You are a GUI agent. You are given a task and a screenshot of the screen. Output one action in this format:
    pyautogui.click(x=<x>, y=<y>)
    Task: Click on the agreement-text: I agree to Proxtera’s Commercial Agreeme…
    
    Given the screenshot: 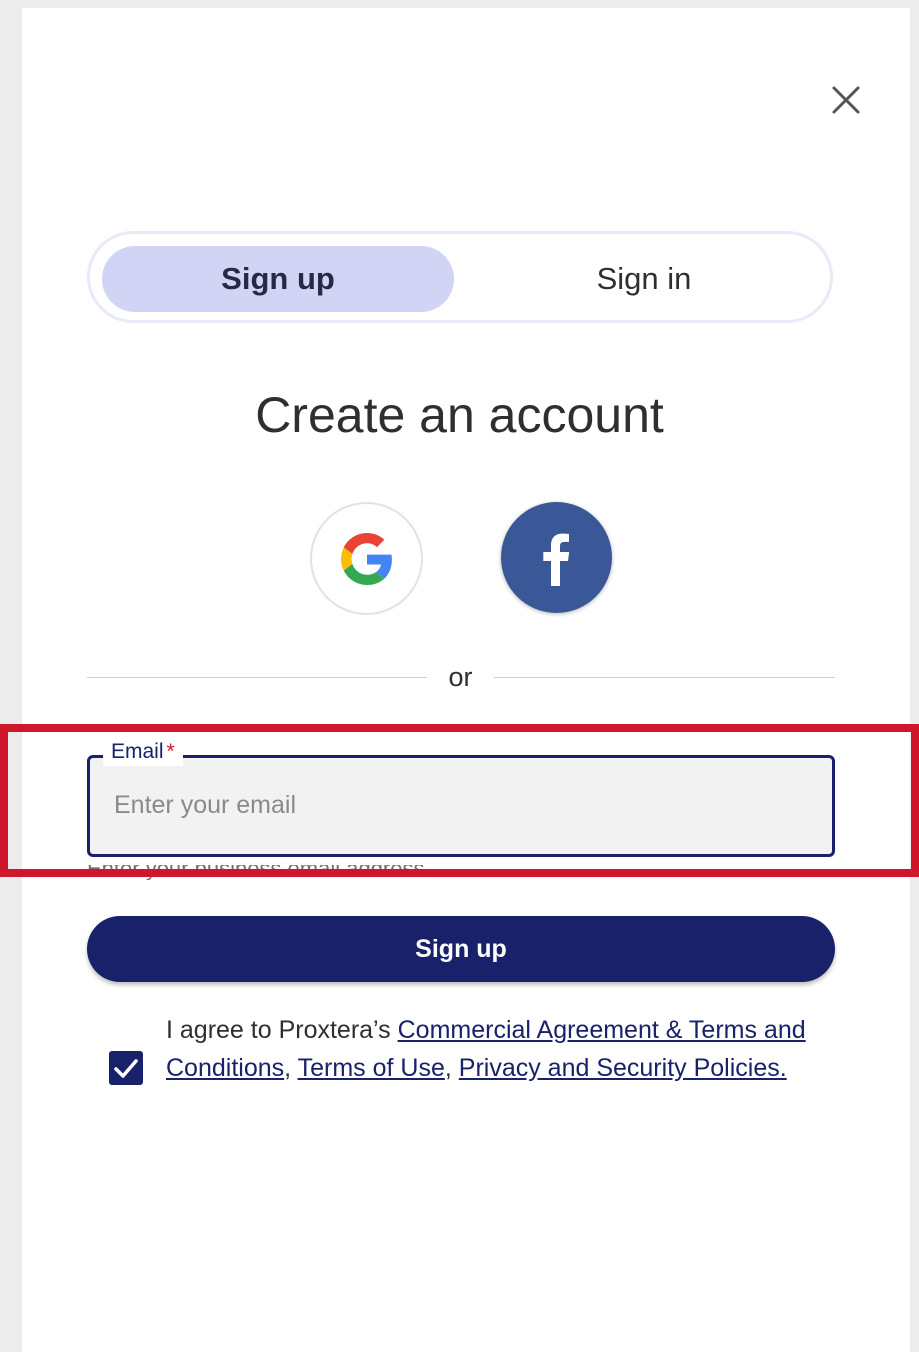 What is the action you would take?
    pyautogui.click(x=491, y=1049)
    